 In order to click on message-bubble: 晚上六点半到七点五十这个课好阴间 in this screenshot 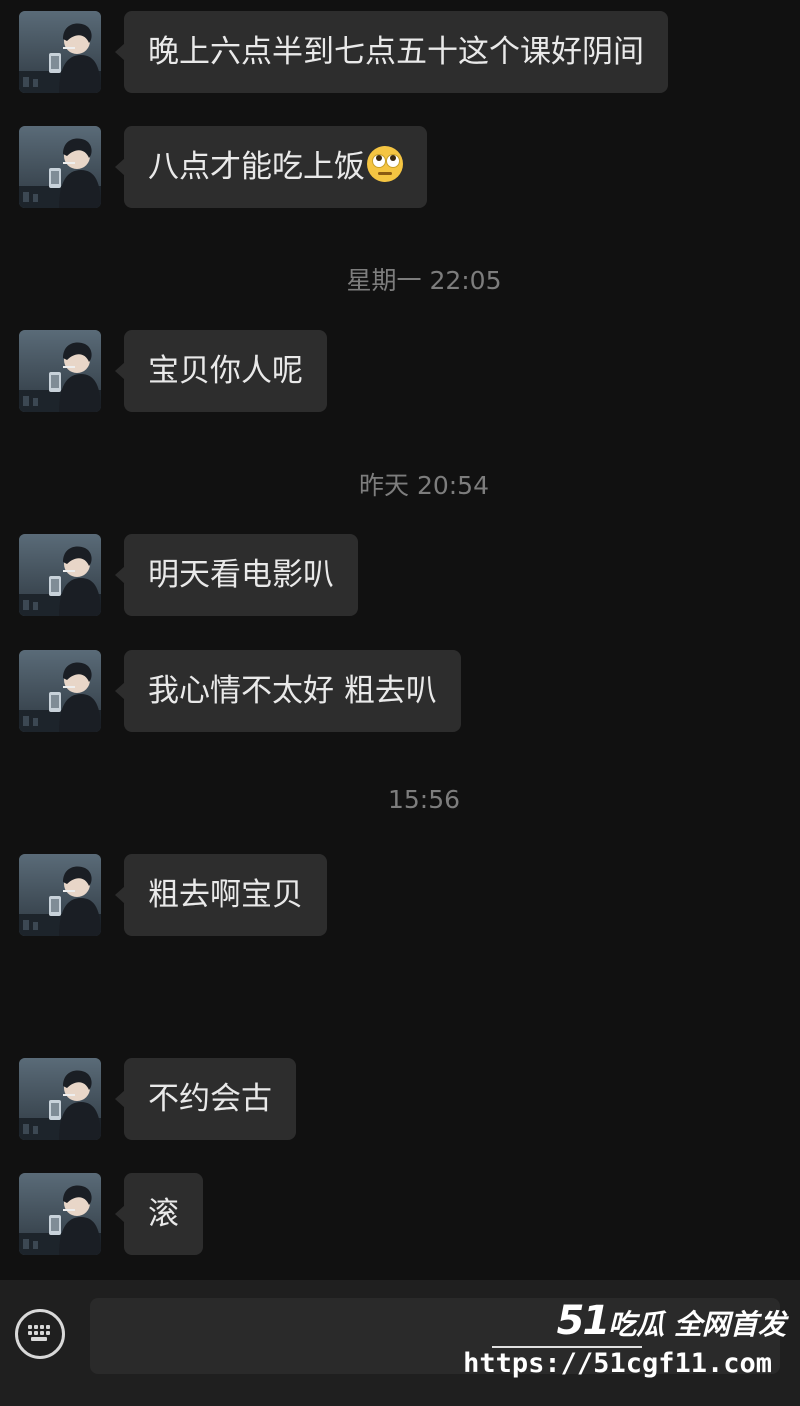, I will do `click(391, 52)`.